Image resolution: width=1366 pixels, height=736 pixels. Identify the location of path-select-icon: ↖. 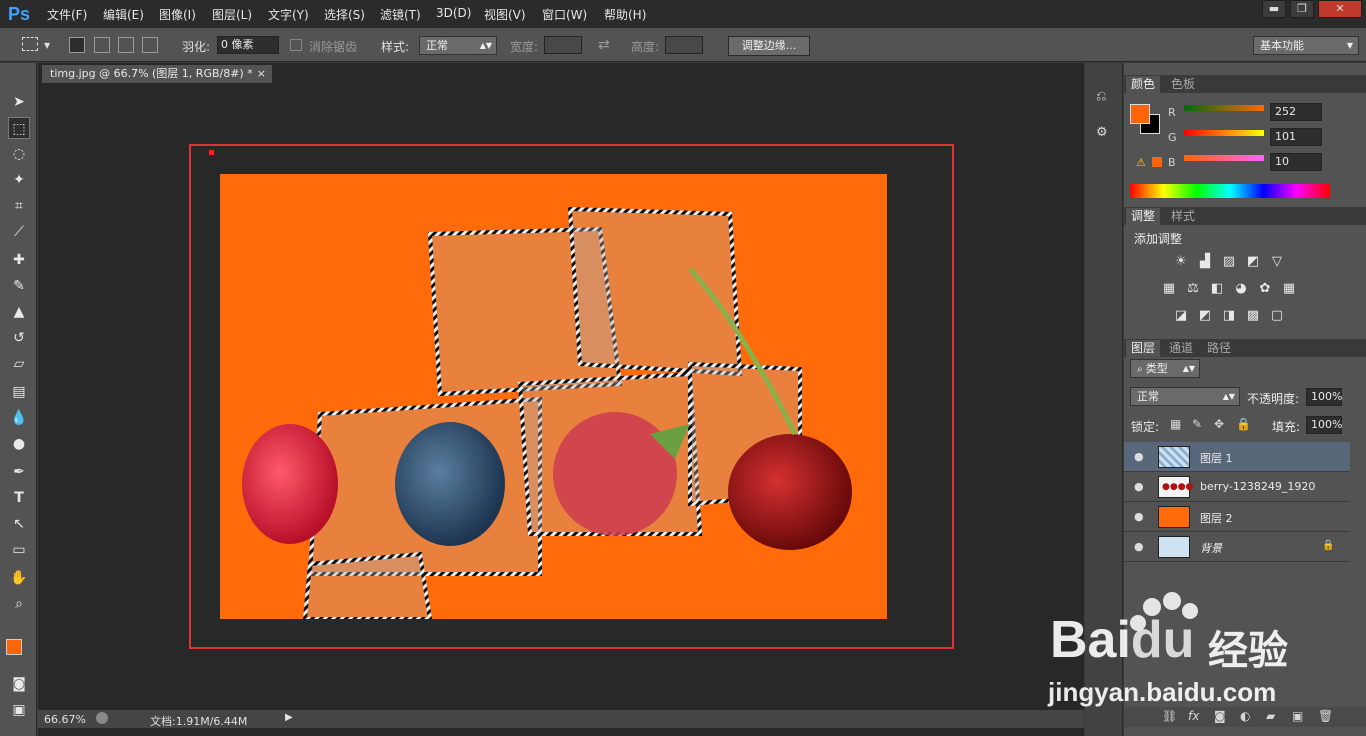
(19, 524).